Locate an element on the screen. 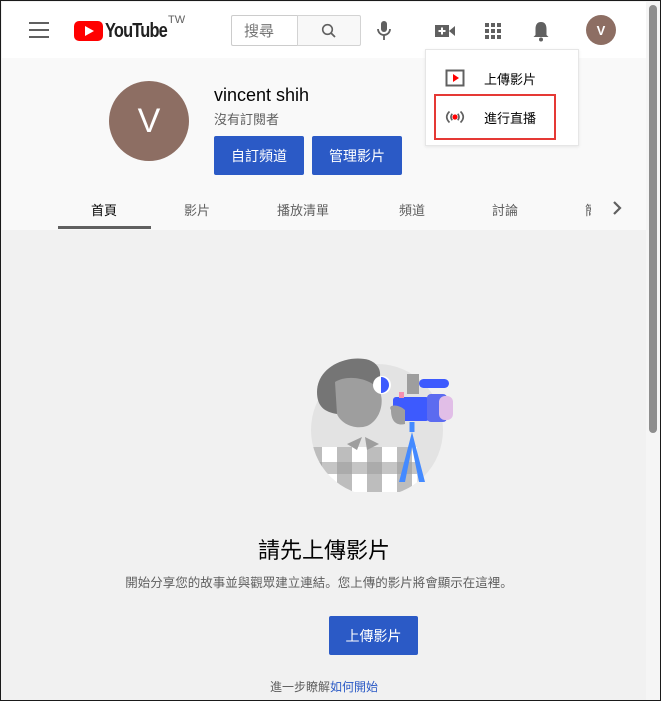  tab-discussion: 討論 is located at coordinates (505, 209).